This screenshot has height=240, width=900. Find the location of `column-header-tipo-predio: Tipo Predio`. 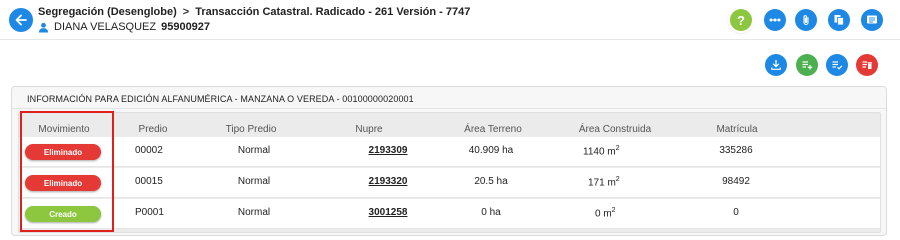

column-header-tipo-predio: Tipo Predio is located at coordinates (251, 129).